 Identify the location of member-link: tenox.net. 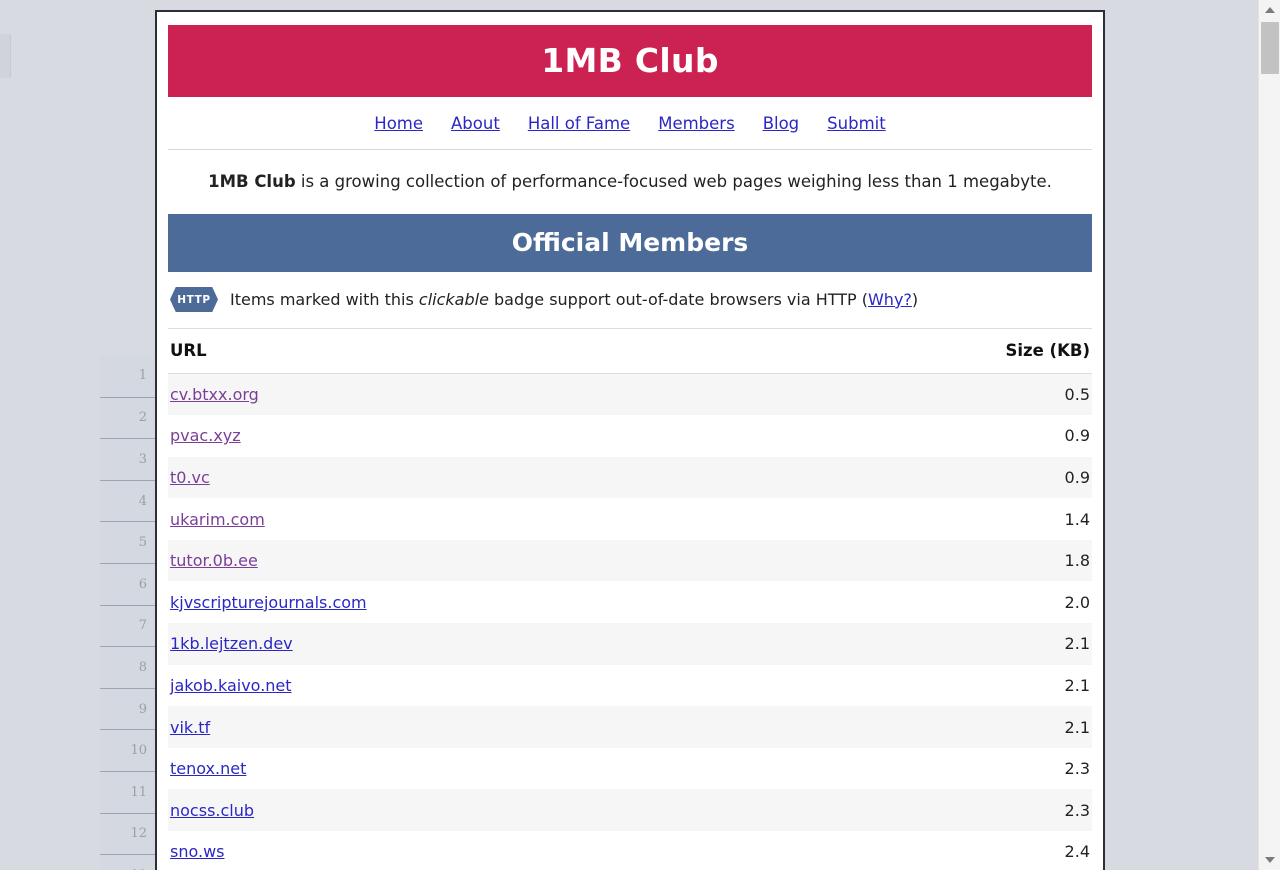
(208, 768).